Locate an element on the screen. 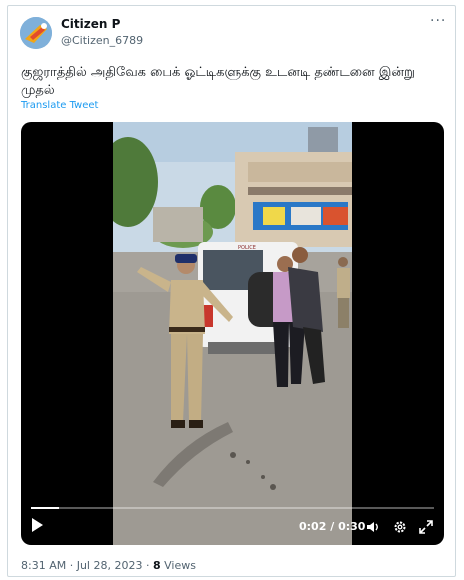 This screenshot has height=580, width=464. author-display-name: Citizen P is located at coordinates (90, 24).